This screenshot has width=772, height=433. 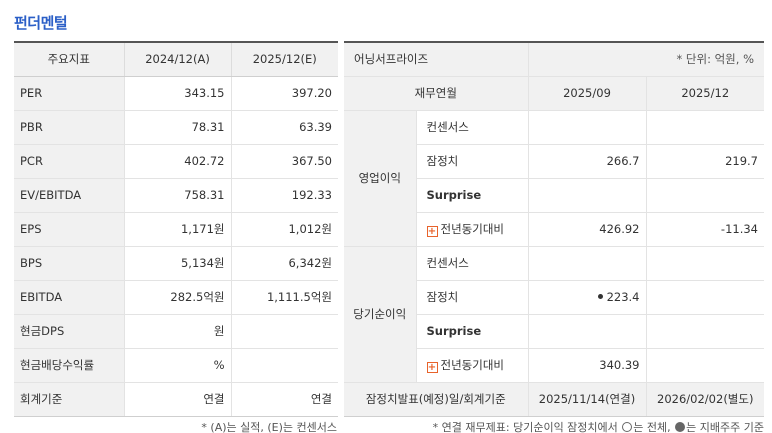 I want to click on table-row: EPS 1,171원 1,012원, so click(x=176, y=229).